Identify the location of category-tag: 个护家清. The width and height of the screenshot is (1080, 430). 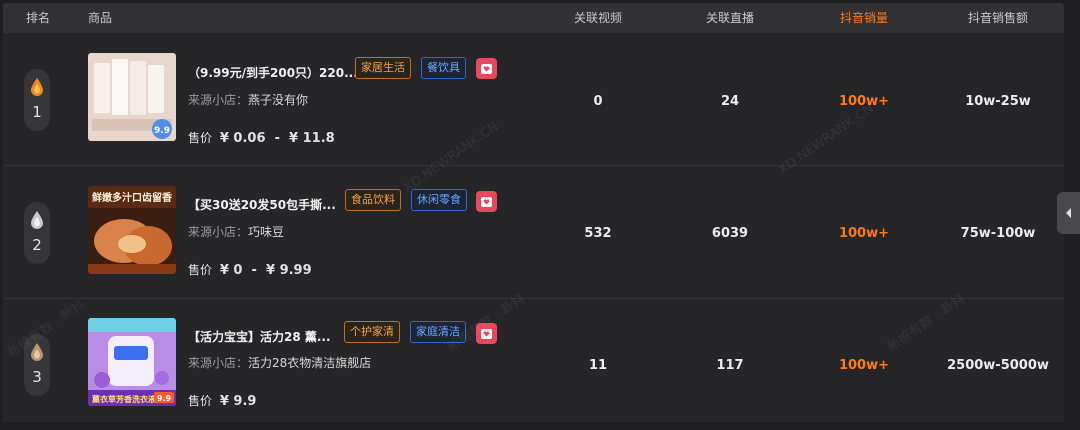
(372, 332).